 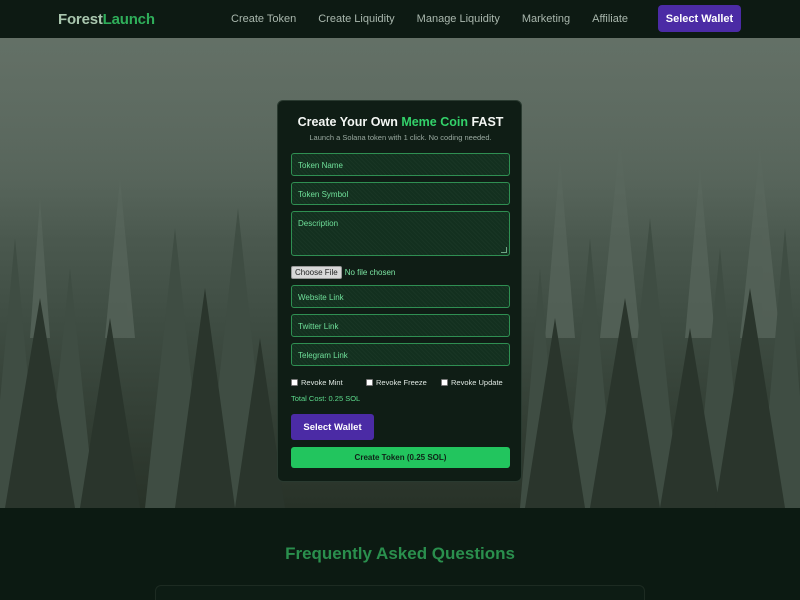 What do you see at coordinates (610, 19) in the screenshot?
I see `nav-link-affiliate: Affiliate` at bounding box center [610, 19].